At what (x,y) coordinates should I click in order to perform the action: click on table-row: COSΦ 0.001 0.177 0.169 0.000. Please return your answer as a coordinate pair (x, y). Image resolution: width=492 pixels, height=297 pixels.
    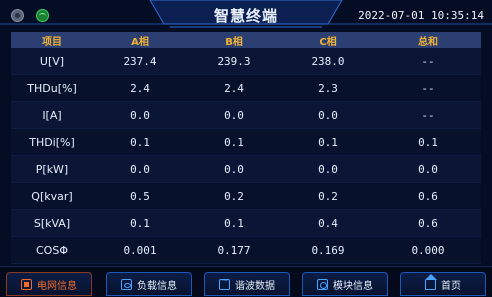
    Looking at the image, I should click on (246, 250).